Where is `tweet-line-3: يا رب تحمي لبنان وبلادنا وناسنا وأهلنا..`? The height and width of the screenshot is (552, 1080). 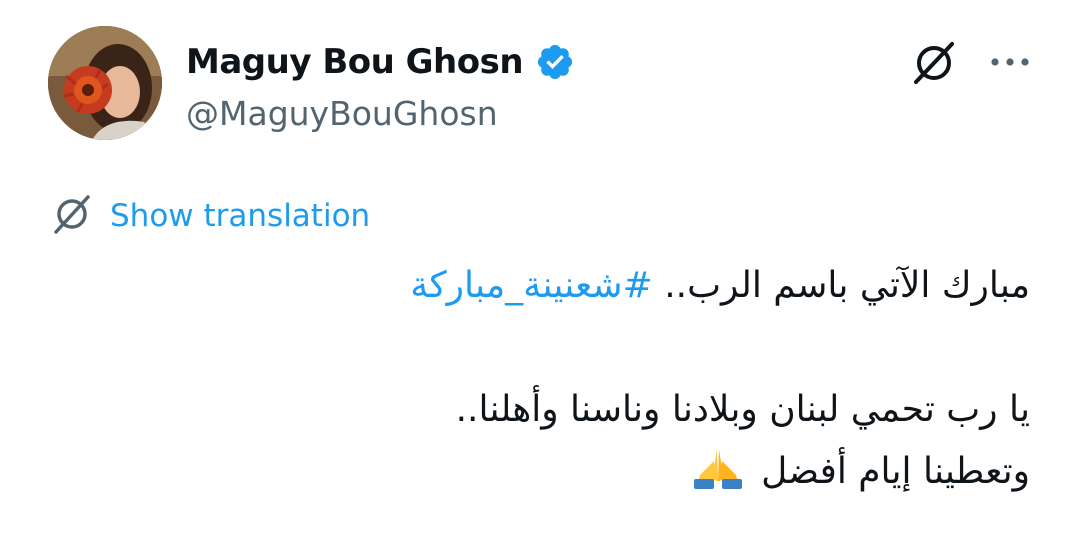 tweet-line-3: يا رب تحمي لبنان وبلادنا وناسنا وأهلنا.. is located at coordinates (742, 409).